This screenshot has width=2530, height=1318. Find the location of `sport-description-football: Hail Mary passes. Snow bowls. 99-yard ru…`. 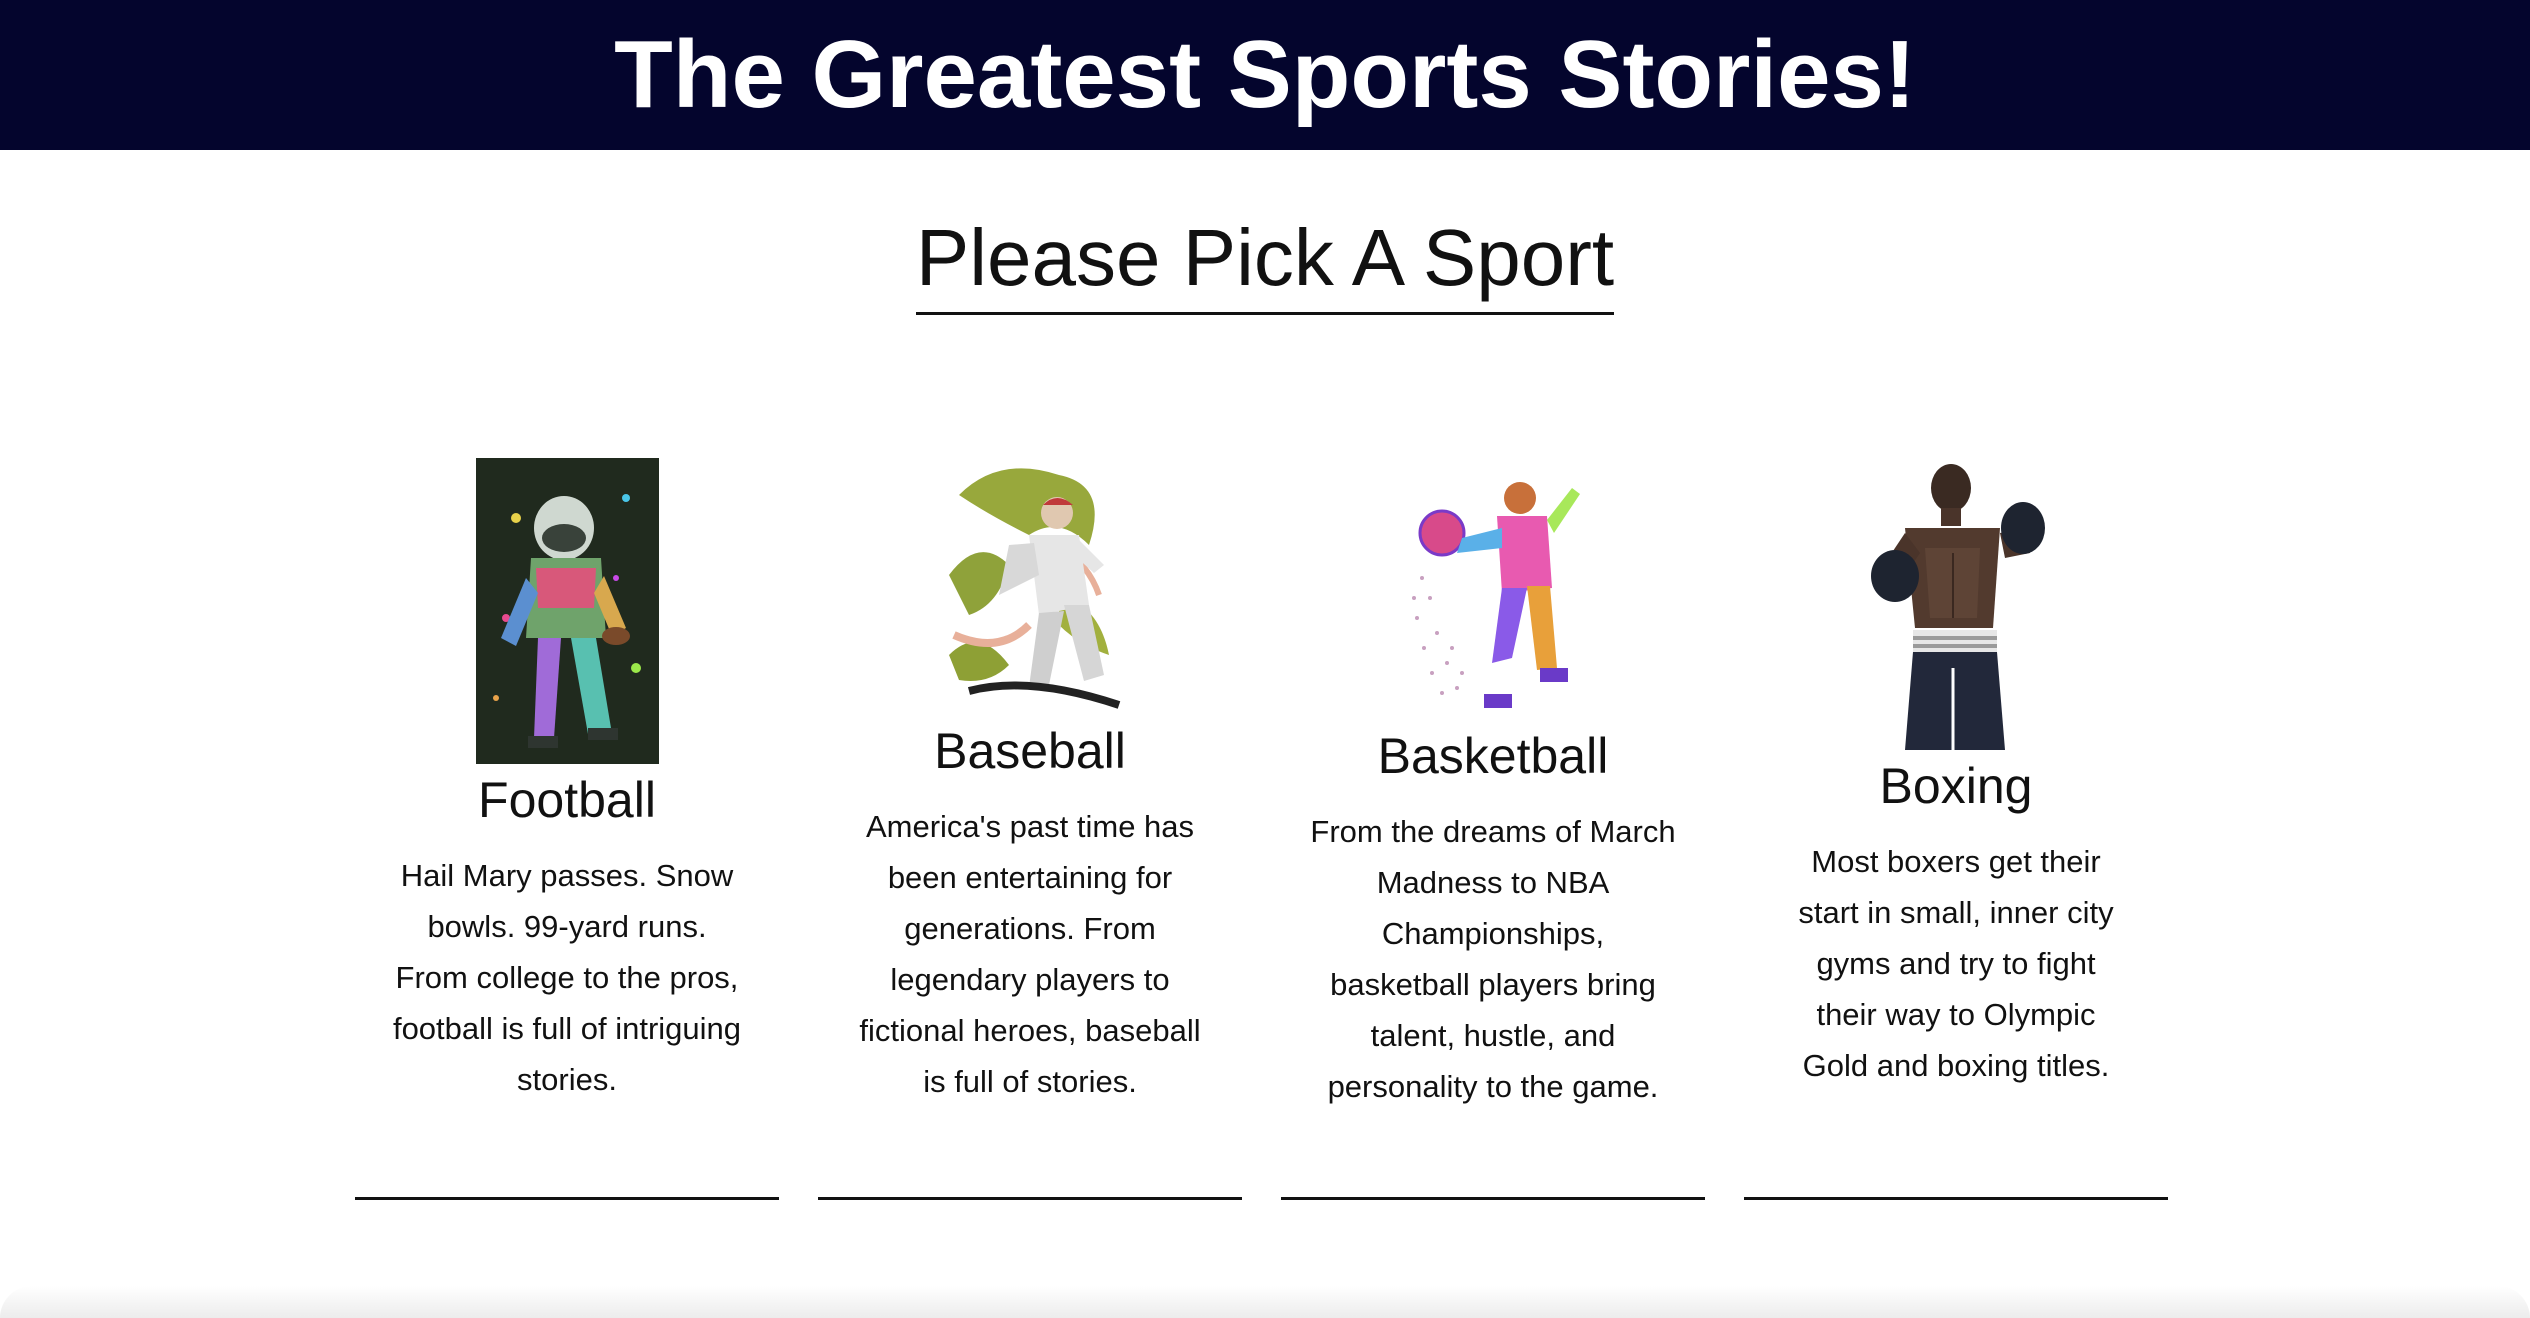

sport-description-football: Hail Mary passes. Snow bowls. 99-yard ru… is located at coordinates (567, 977).